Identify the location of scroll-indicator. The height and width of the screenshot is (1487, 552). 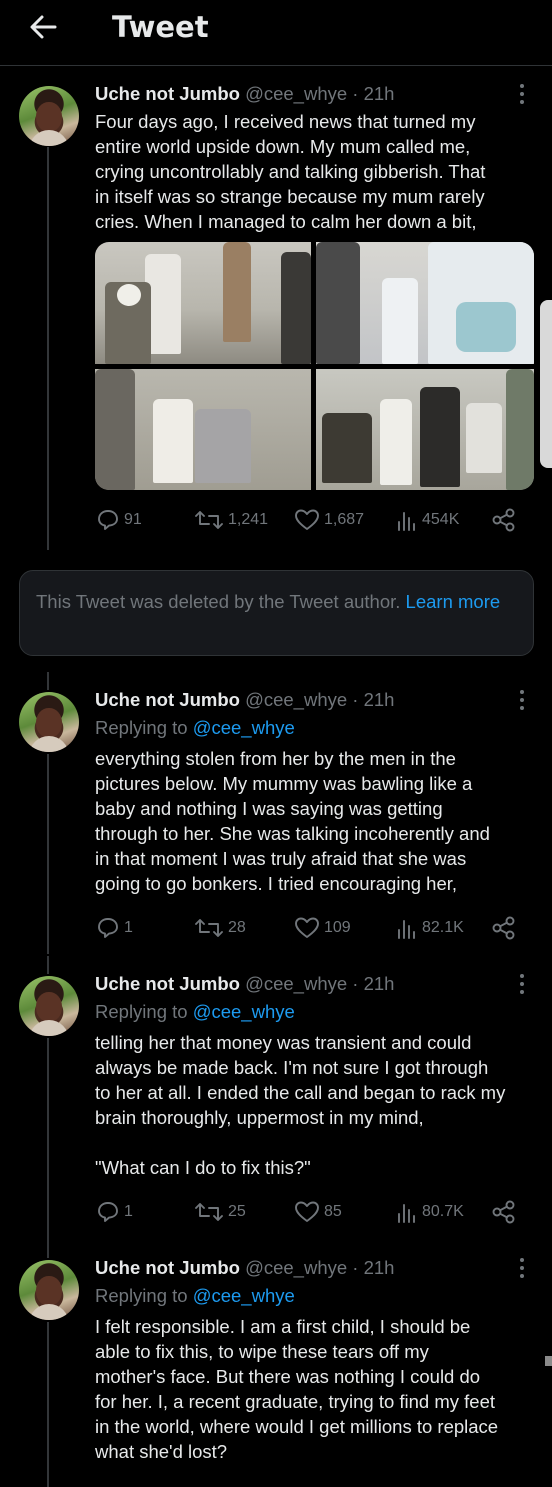
(548, 1361).